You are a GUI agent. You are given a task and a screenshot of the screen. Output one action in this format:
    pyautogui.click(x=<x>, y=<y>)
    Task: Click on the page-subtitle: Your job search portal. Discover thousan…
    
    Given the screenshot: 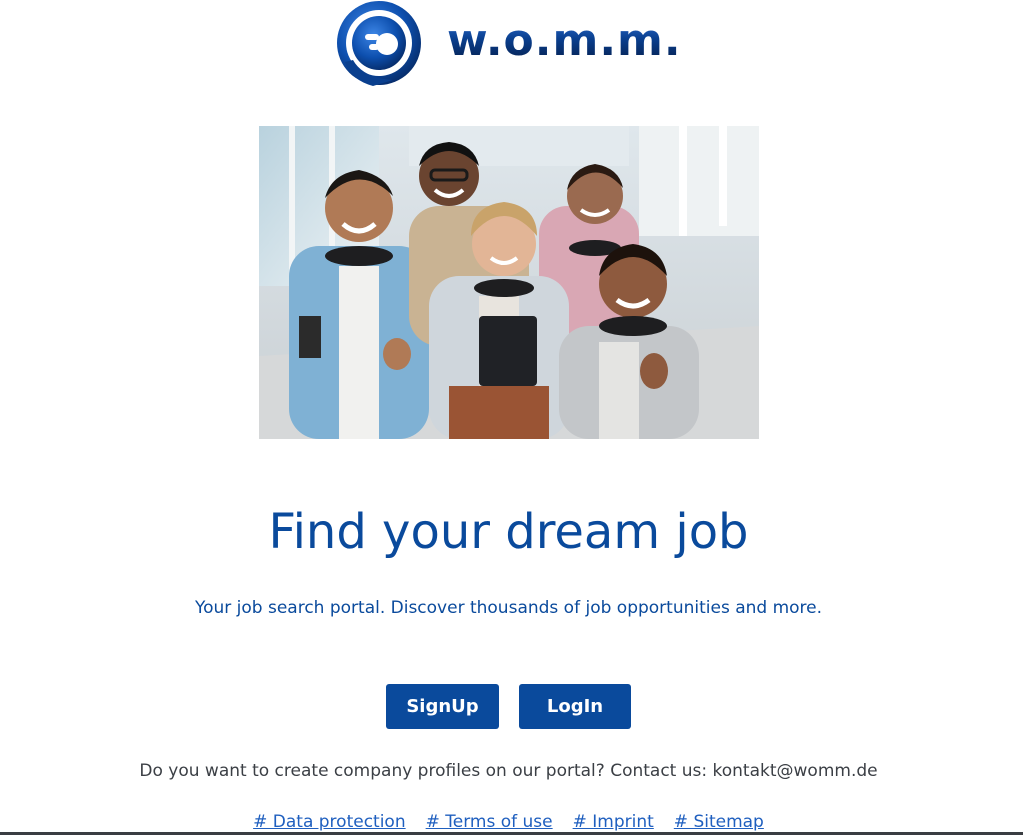 What is the action you would take?
    pyautogui.click(x=508, y=608)
    